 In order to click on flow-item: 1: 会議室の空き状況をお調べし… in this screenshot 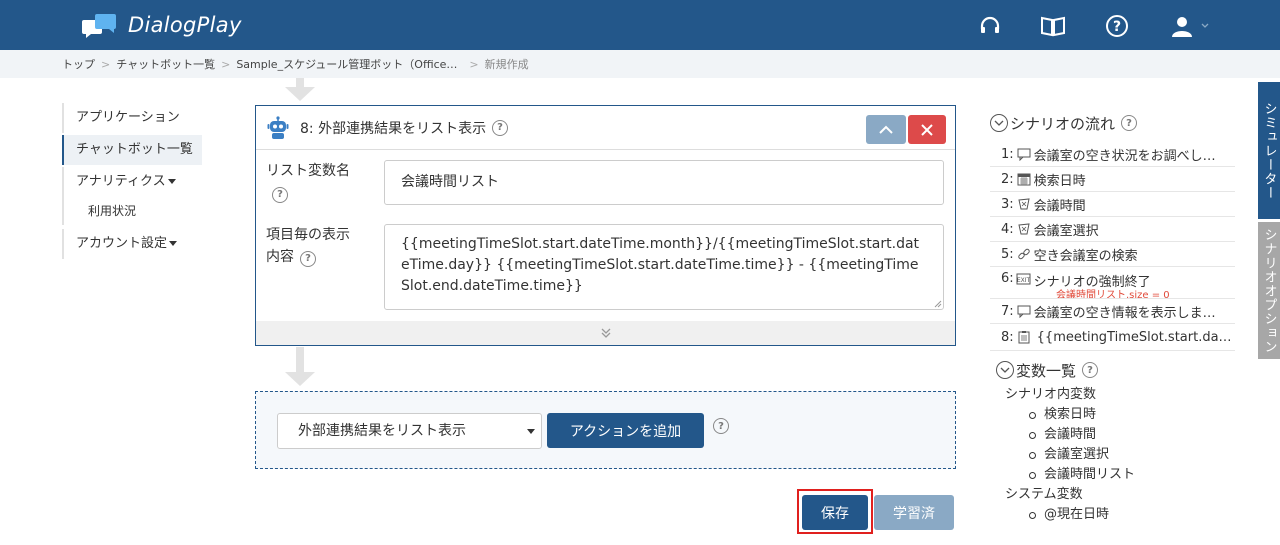, I will do `click(1112, 154)`.